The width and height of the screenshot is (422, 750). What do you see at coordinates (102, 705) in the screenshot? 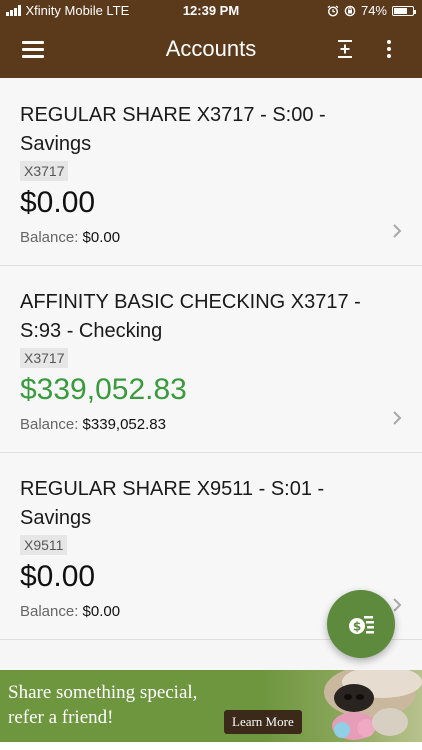
I see `banner-text: Share something special, refer a friend!` at bounding box center [102, 705].